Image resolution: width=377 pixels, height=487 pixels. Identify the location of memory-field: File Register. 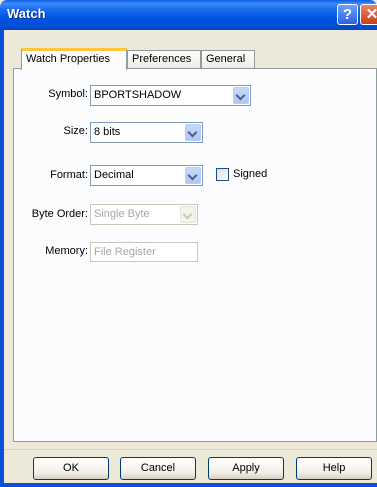
(144, 252).